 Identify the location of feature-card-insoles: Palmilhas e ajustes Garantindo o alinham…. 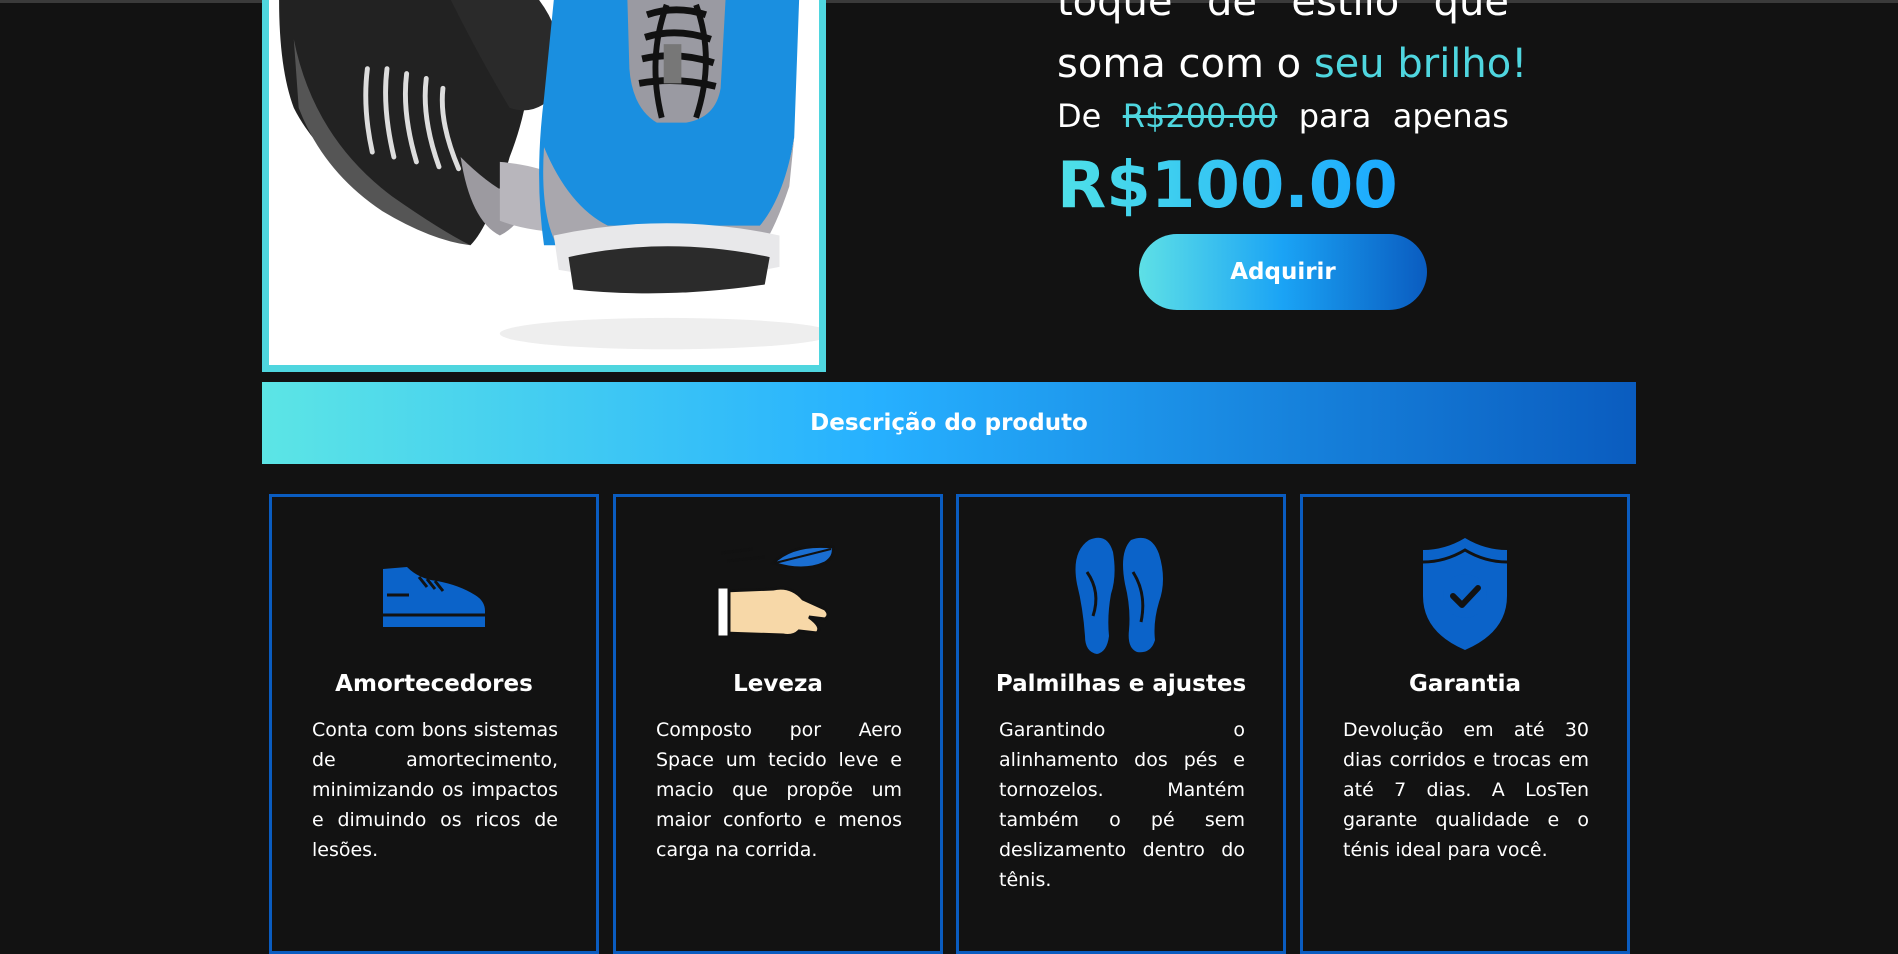
(1121, 724).